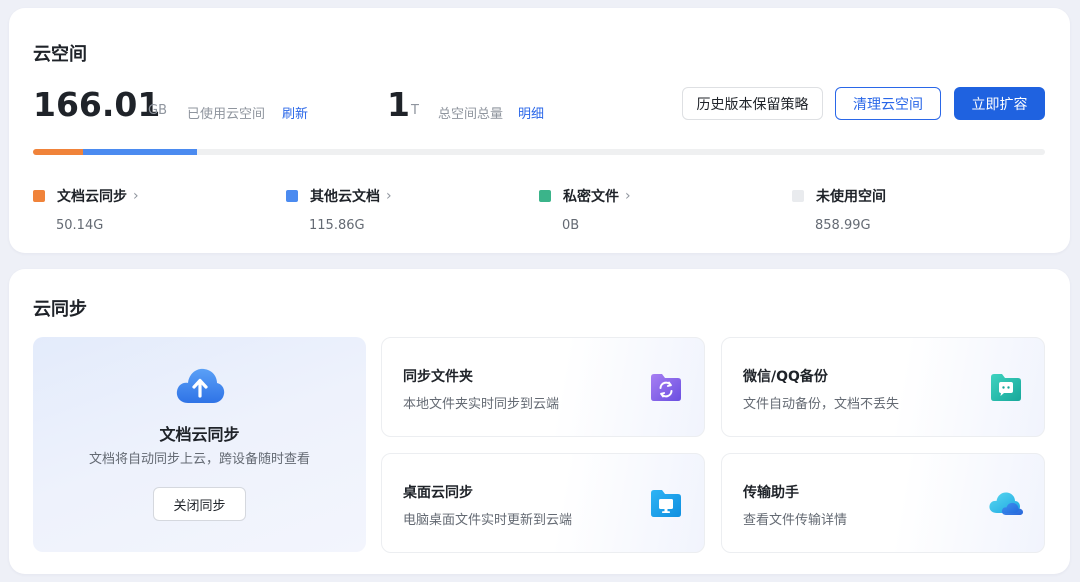  What do you see at coordinates (752, 103) in the screenshot?
I see `history-policy-button: 历史版本保留策略` at bounding box center [752, 103].